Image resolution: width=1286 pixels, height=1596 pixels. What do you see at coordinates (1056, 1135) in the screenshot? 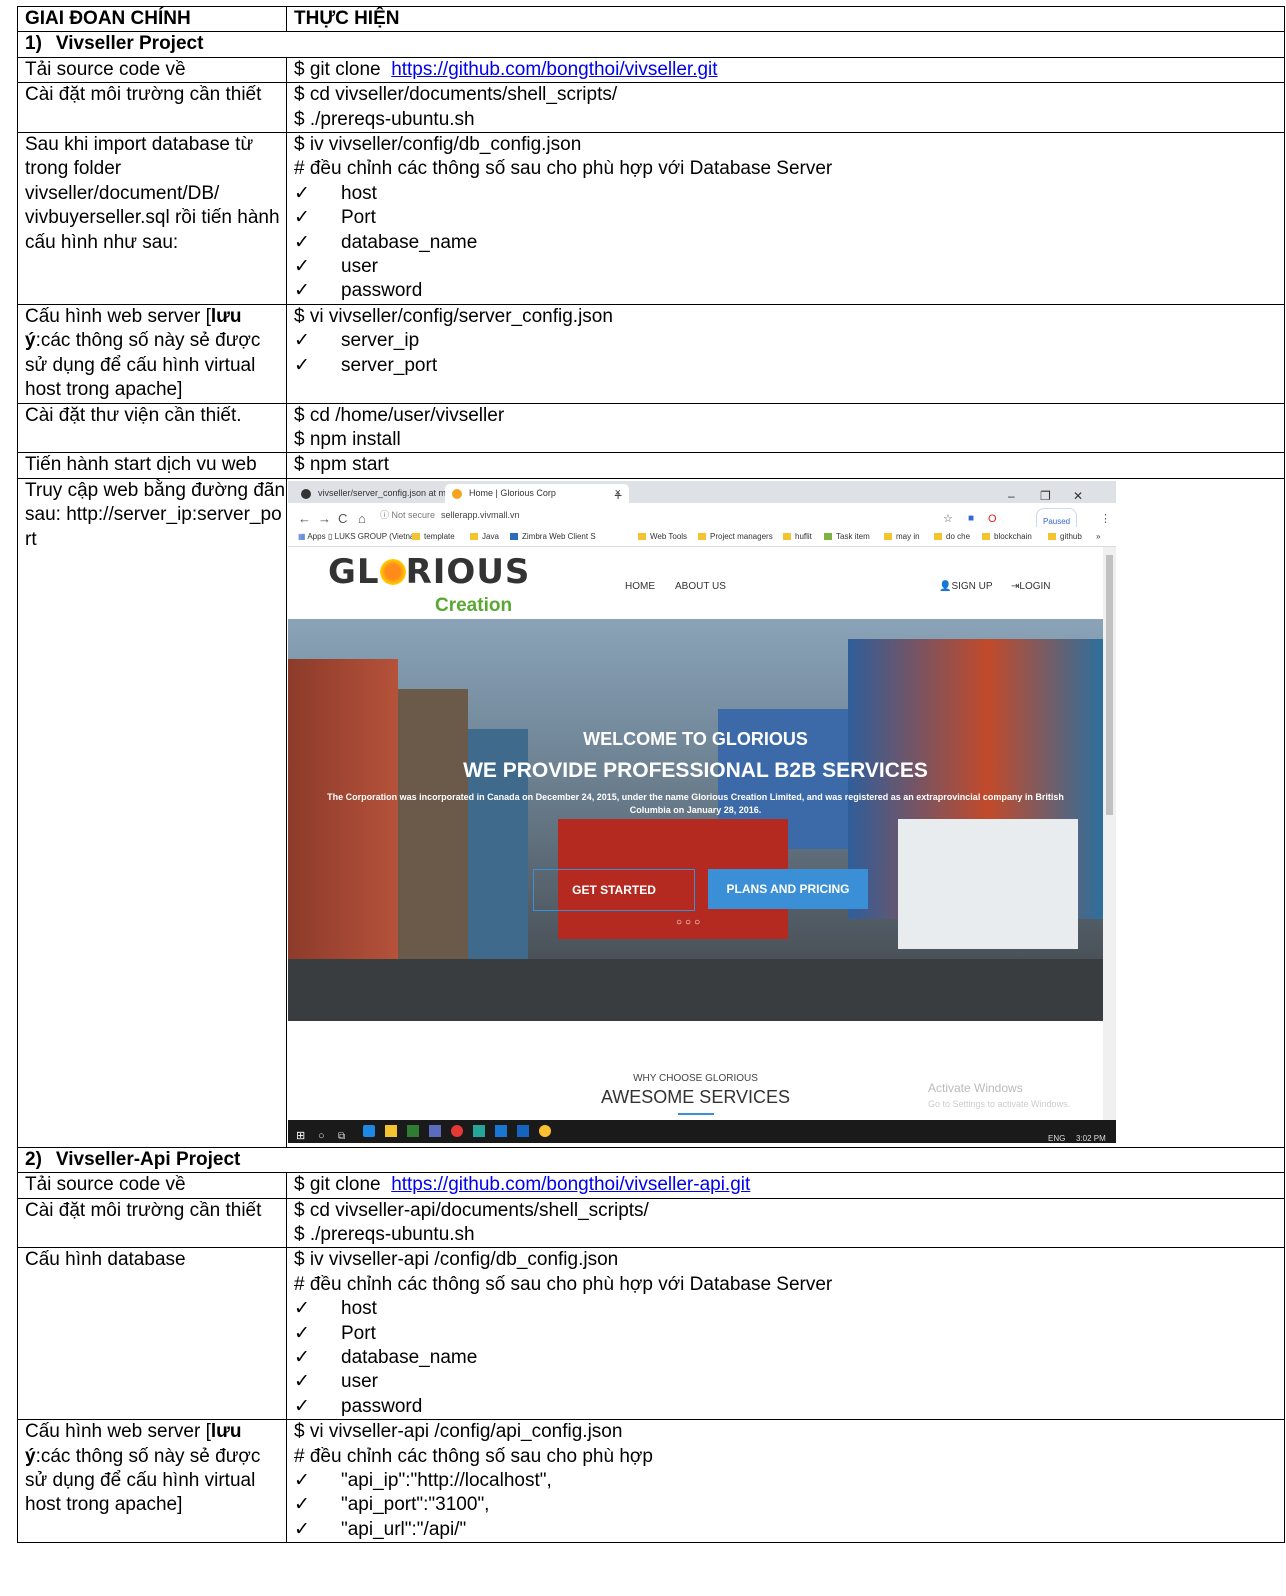
I see `language-indicator: ENG` at bounding box center [1056, 1135].